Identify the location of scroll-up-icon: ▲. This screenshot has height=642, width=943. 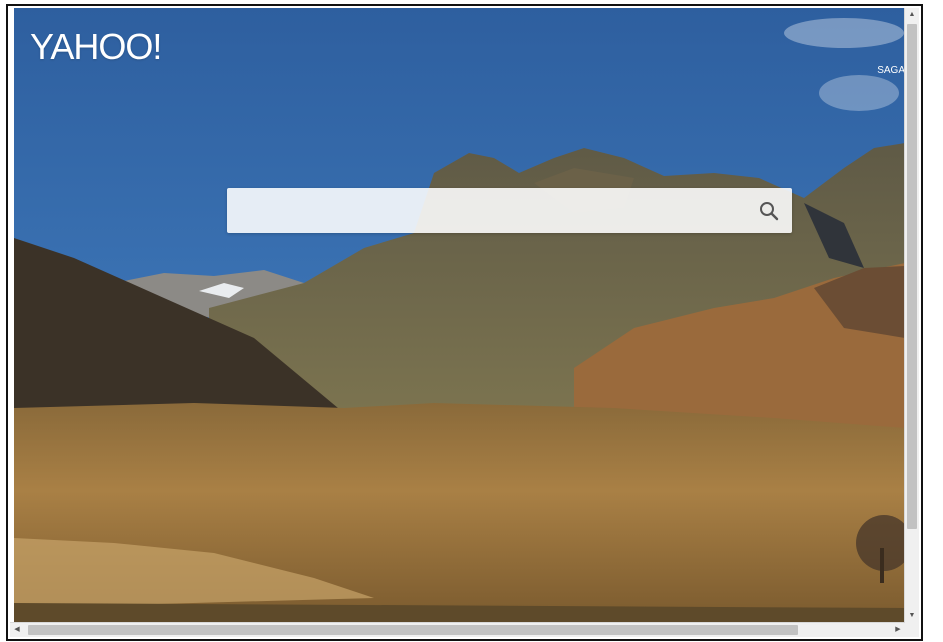
(912, 15).